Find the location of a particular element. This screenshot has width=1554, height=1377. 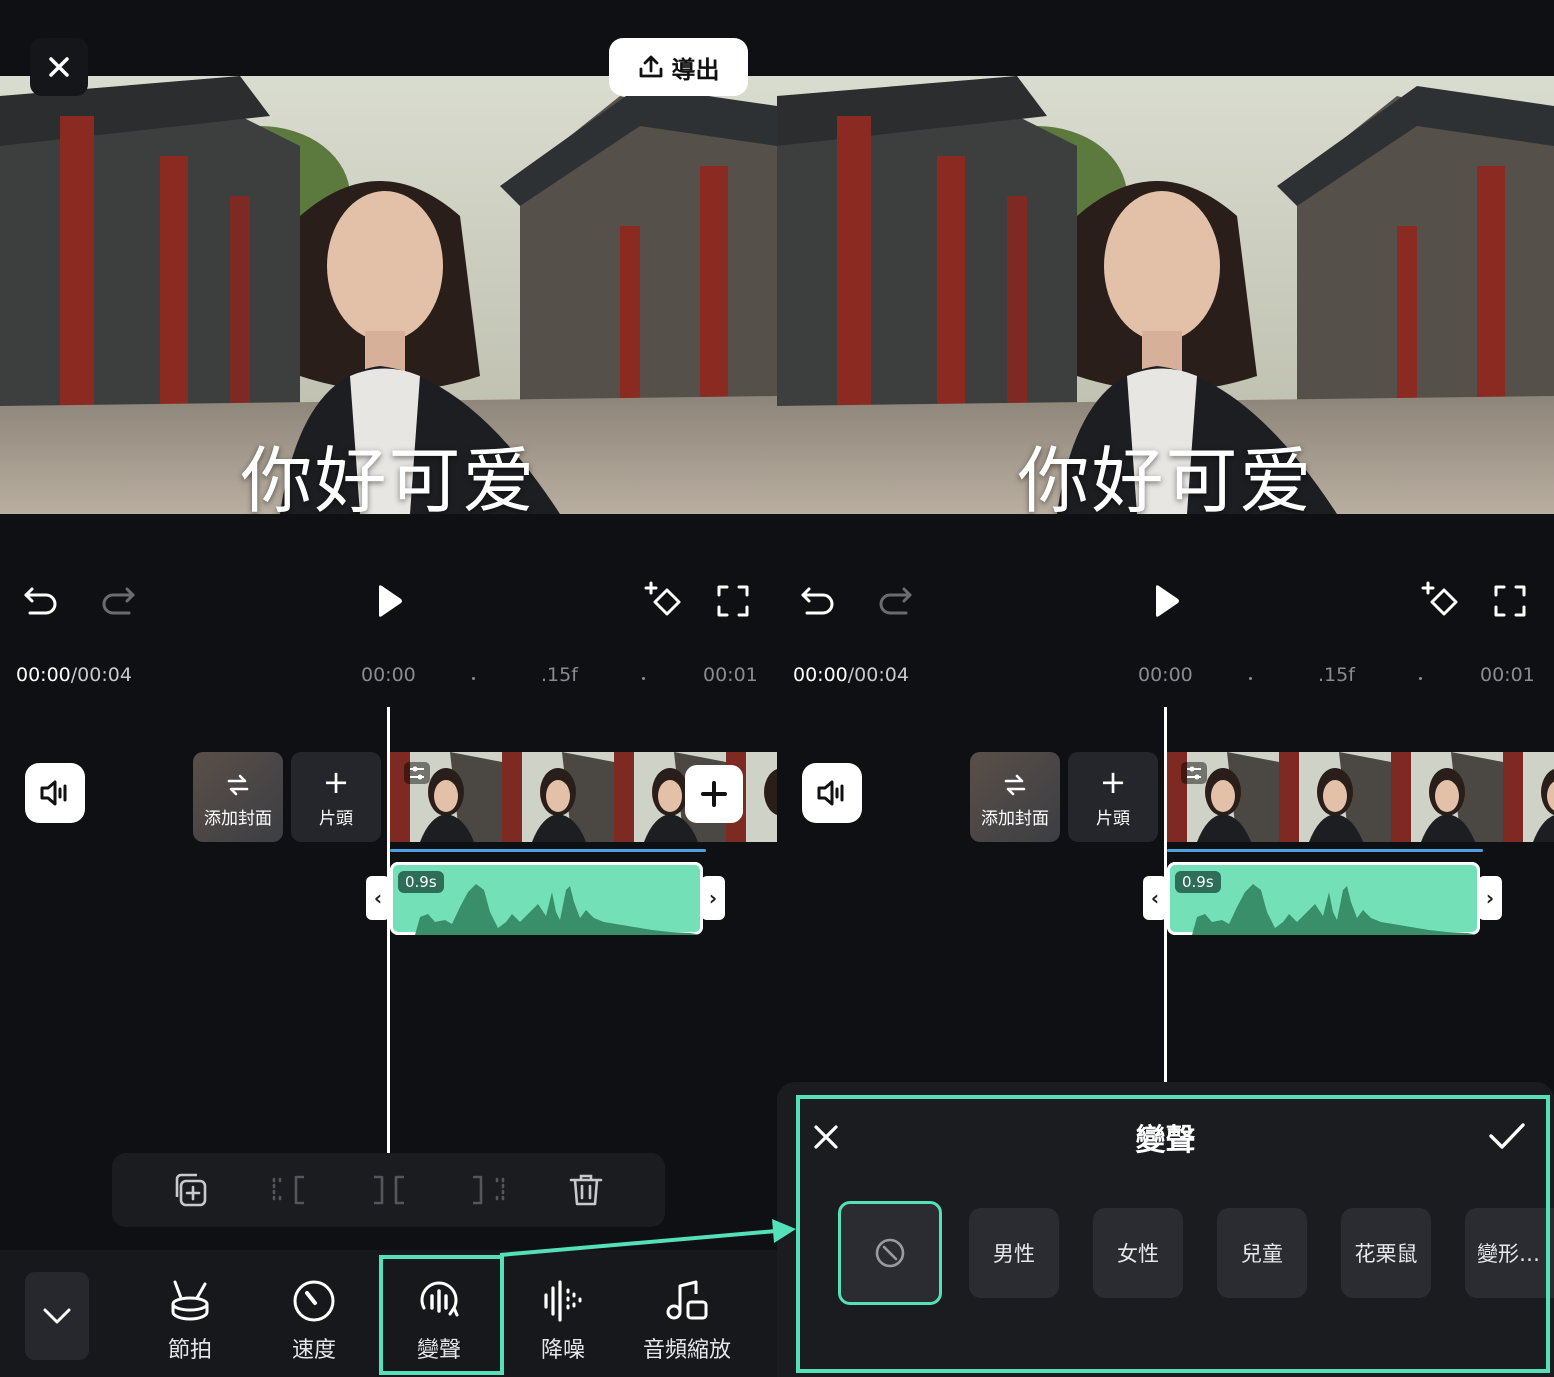

undo-icon is located at coordinates (40, 601).